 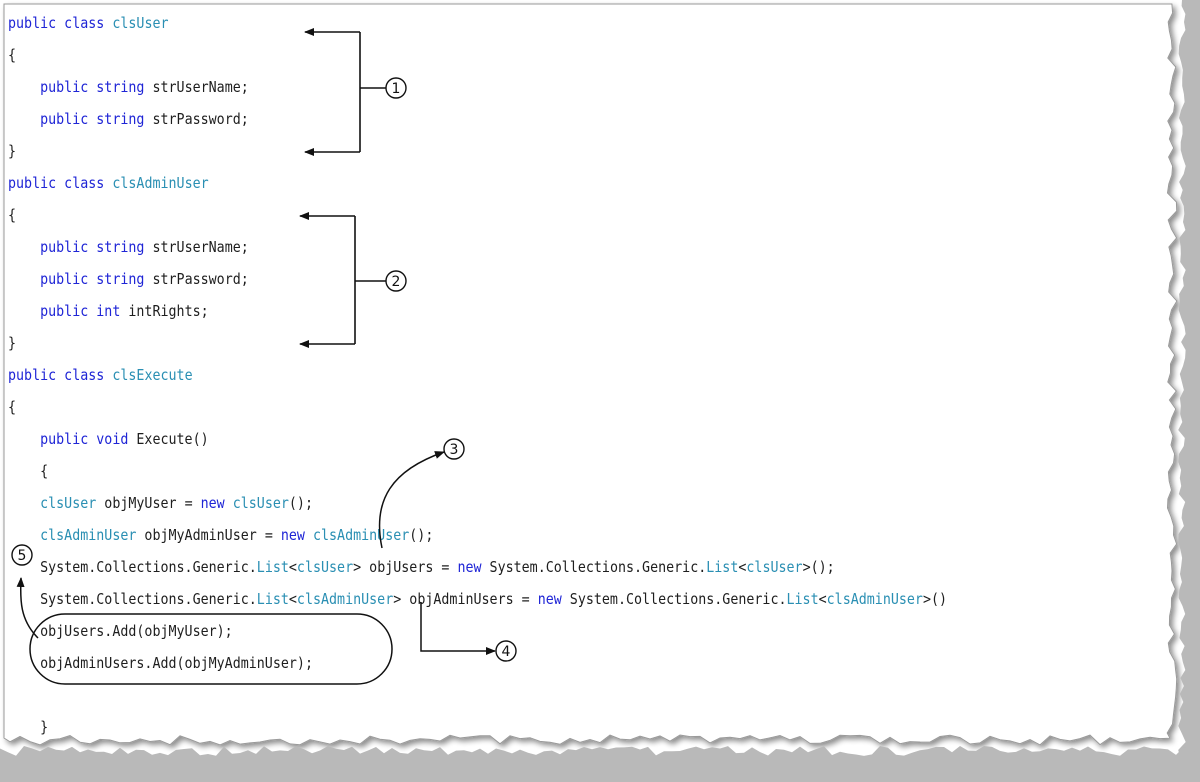 What do you see at coordinates (477, 23) in the screenshot?
I see `code-line: public class clsUser` at bounding box center [477, 23].